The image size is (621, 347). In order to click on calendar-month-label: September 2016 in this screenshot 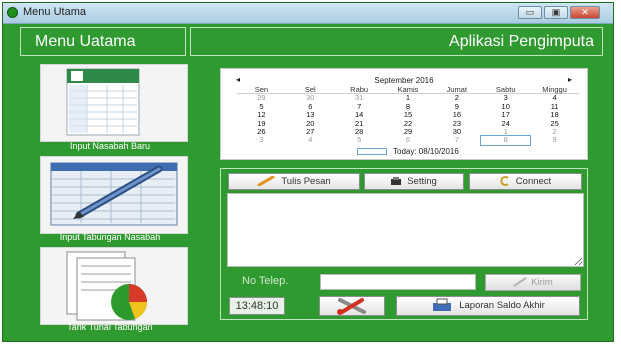, I will do `click(404, 80)`.